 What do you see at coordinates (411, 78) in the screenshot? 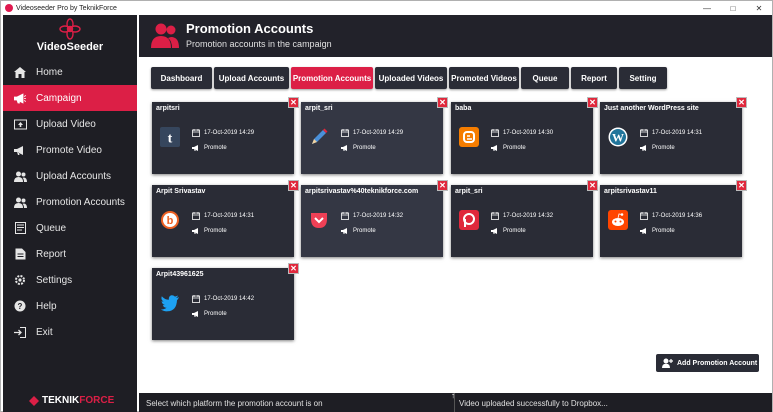
I see `tab-uploaded-videos: Uploaded Videos` at bounding box center [411, 78].